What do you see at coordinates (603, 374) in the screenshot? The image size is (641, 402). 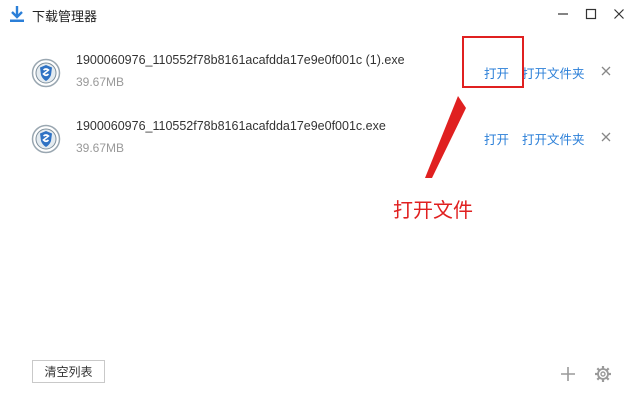 I see `gear-icon` at bounding box center [603, 374].